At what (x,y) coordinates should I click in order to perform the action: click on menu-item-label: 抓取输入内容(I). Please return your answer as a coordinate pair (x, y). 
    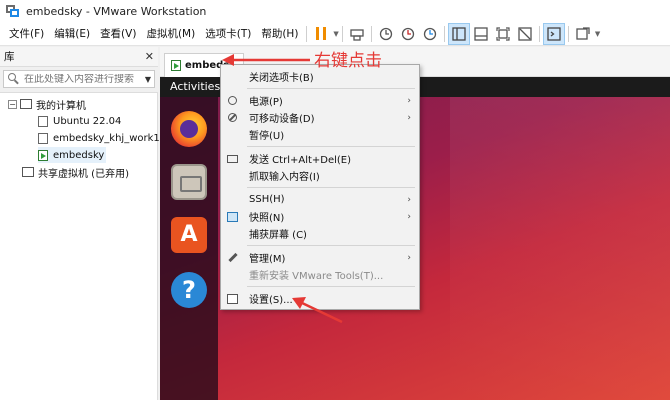
    Looking at the image, I should click on (284, 177).